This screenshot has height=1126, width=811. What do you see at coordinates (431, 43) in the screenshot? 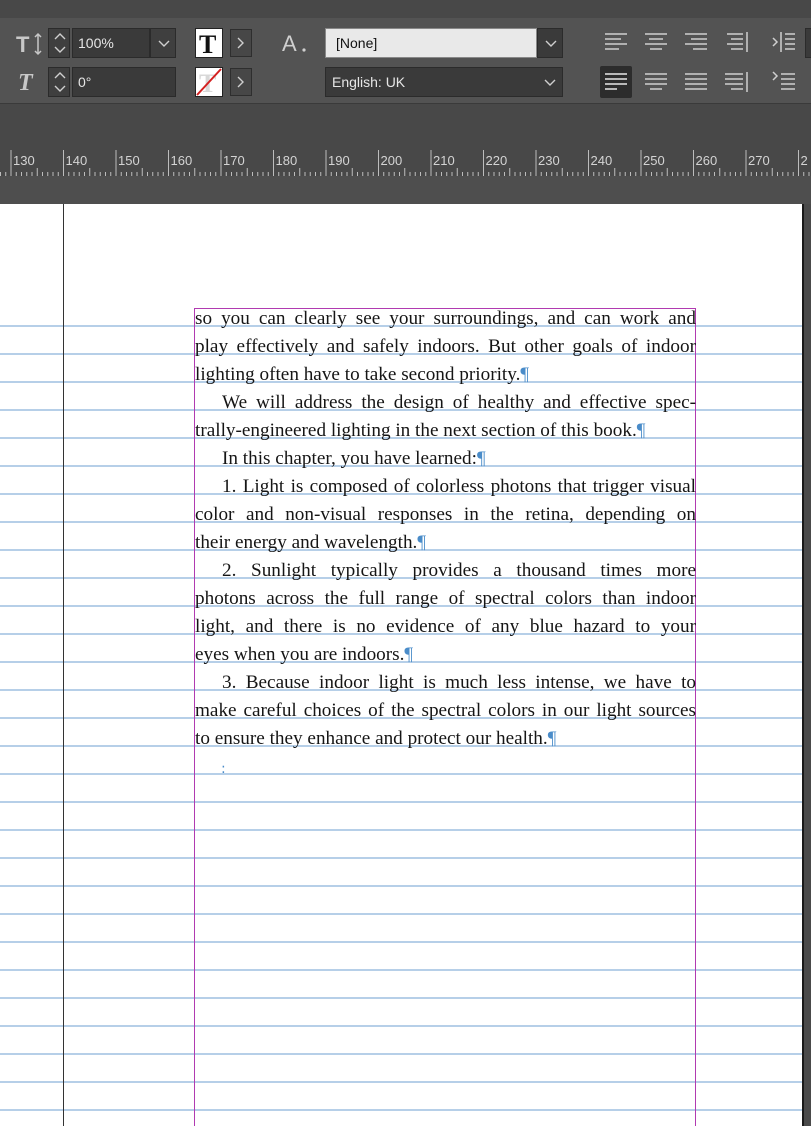
I see `character-style-dropdown: [None]` at bounding box center [431, 43].